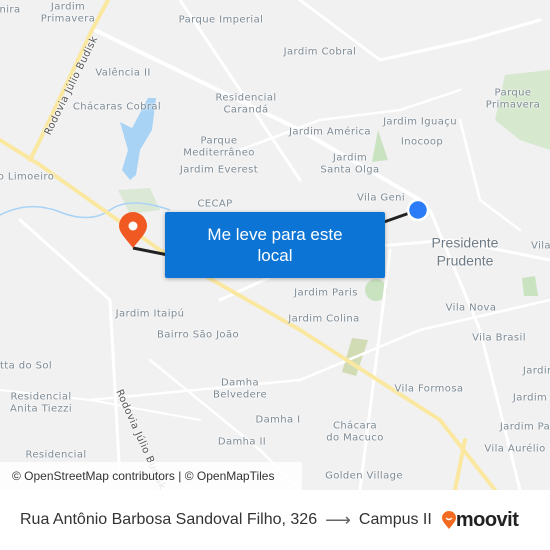 The width and height of the screenshot is (550, 550). What do you see at coordinates (219, 170) in the screenshot?
I see `map-label: Jardim Everest` at bounding box center [219, 170].